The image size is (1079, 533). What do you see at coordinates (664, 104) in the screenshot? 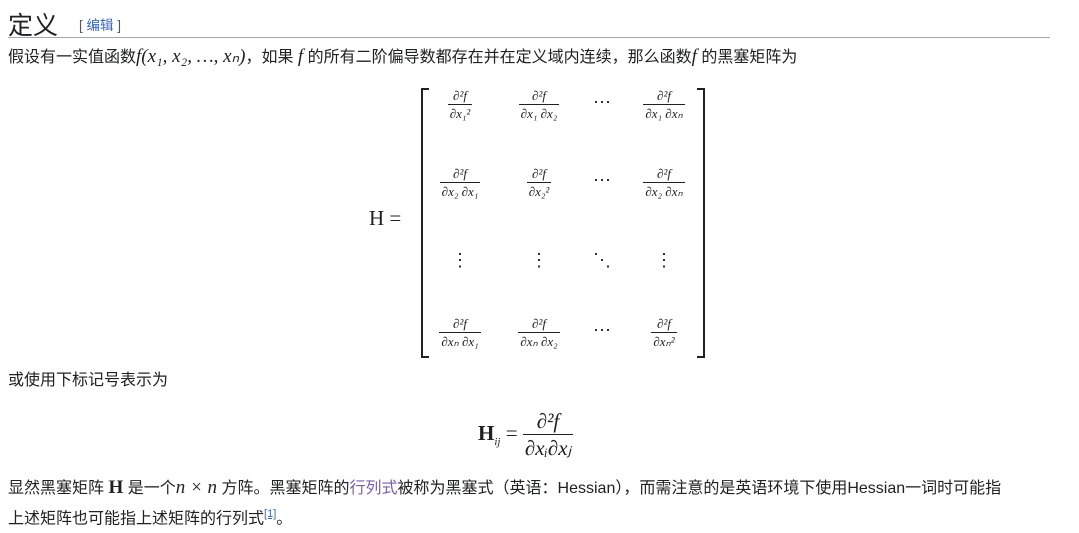
I see `matrix-cell-1-4: ∂²f ∂x₁ ∂xₙ` at bounding box center [664, 104].